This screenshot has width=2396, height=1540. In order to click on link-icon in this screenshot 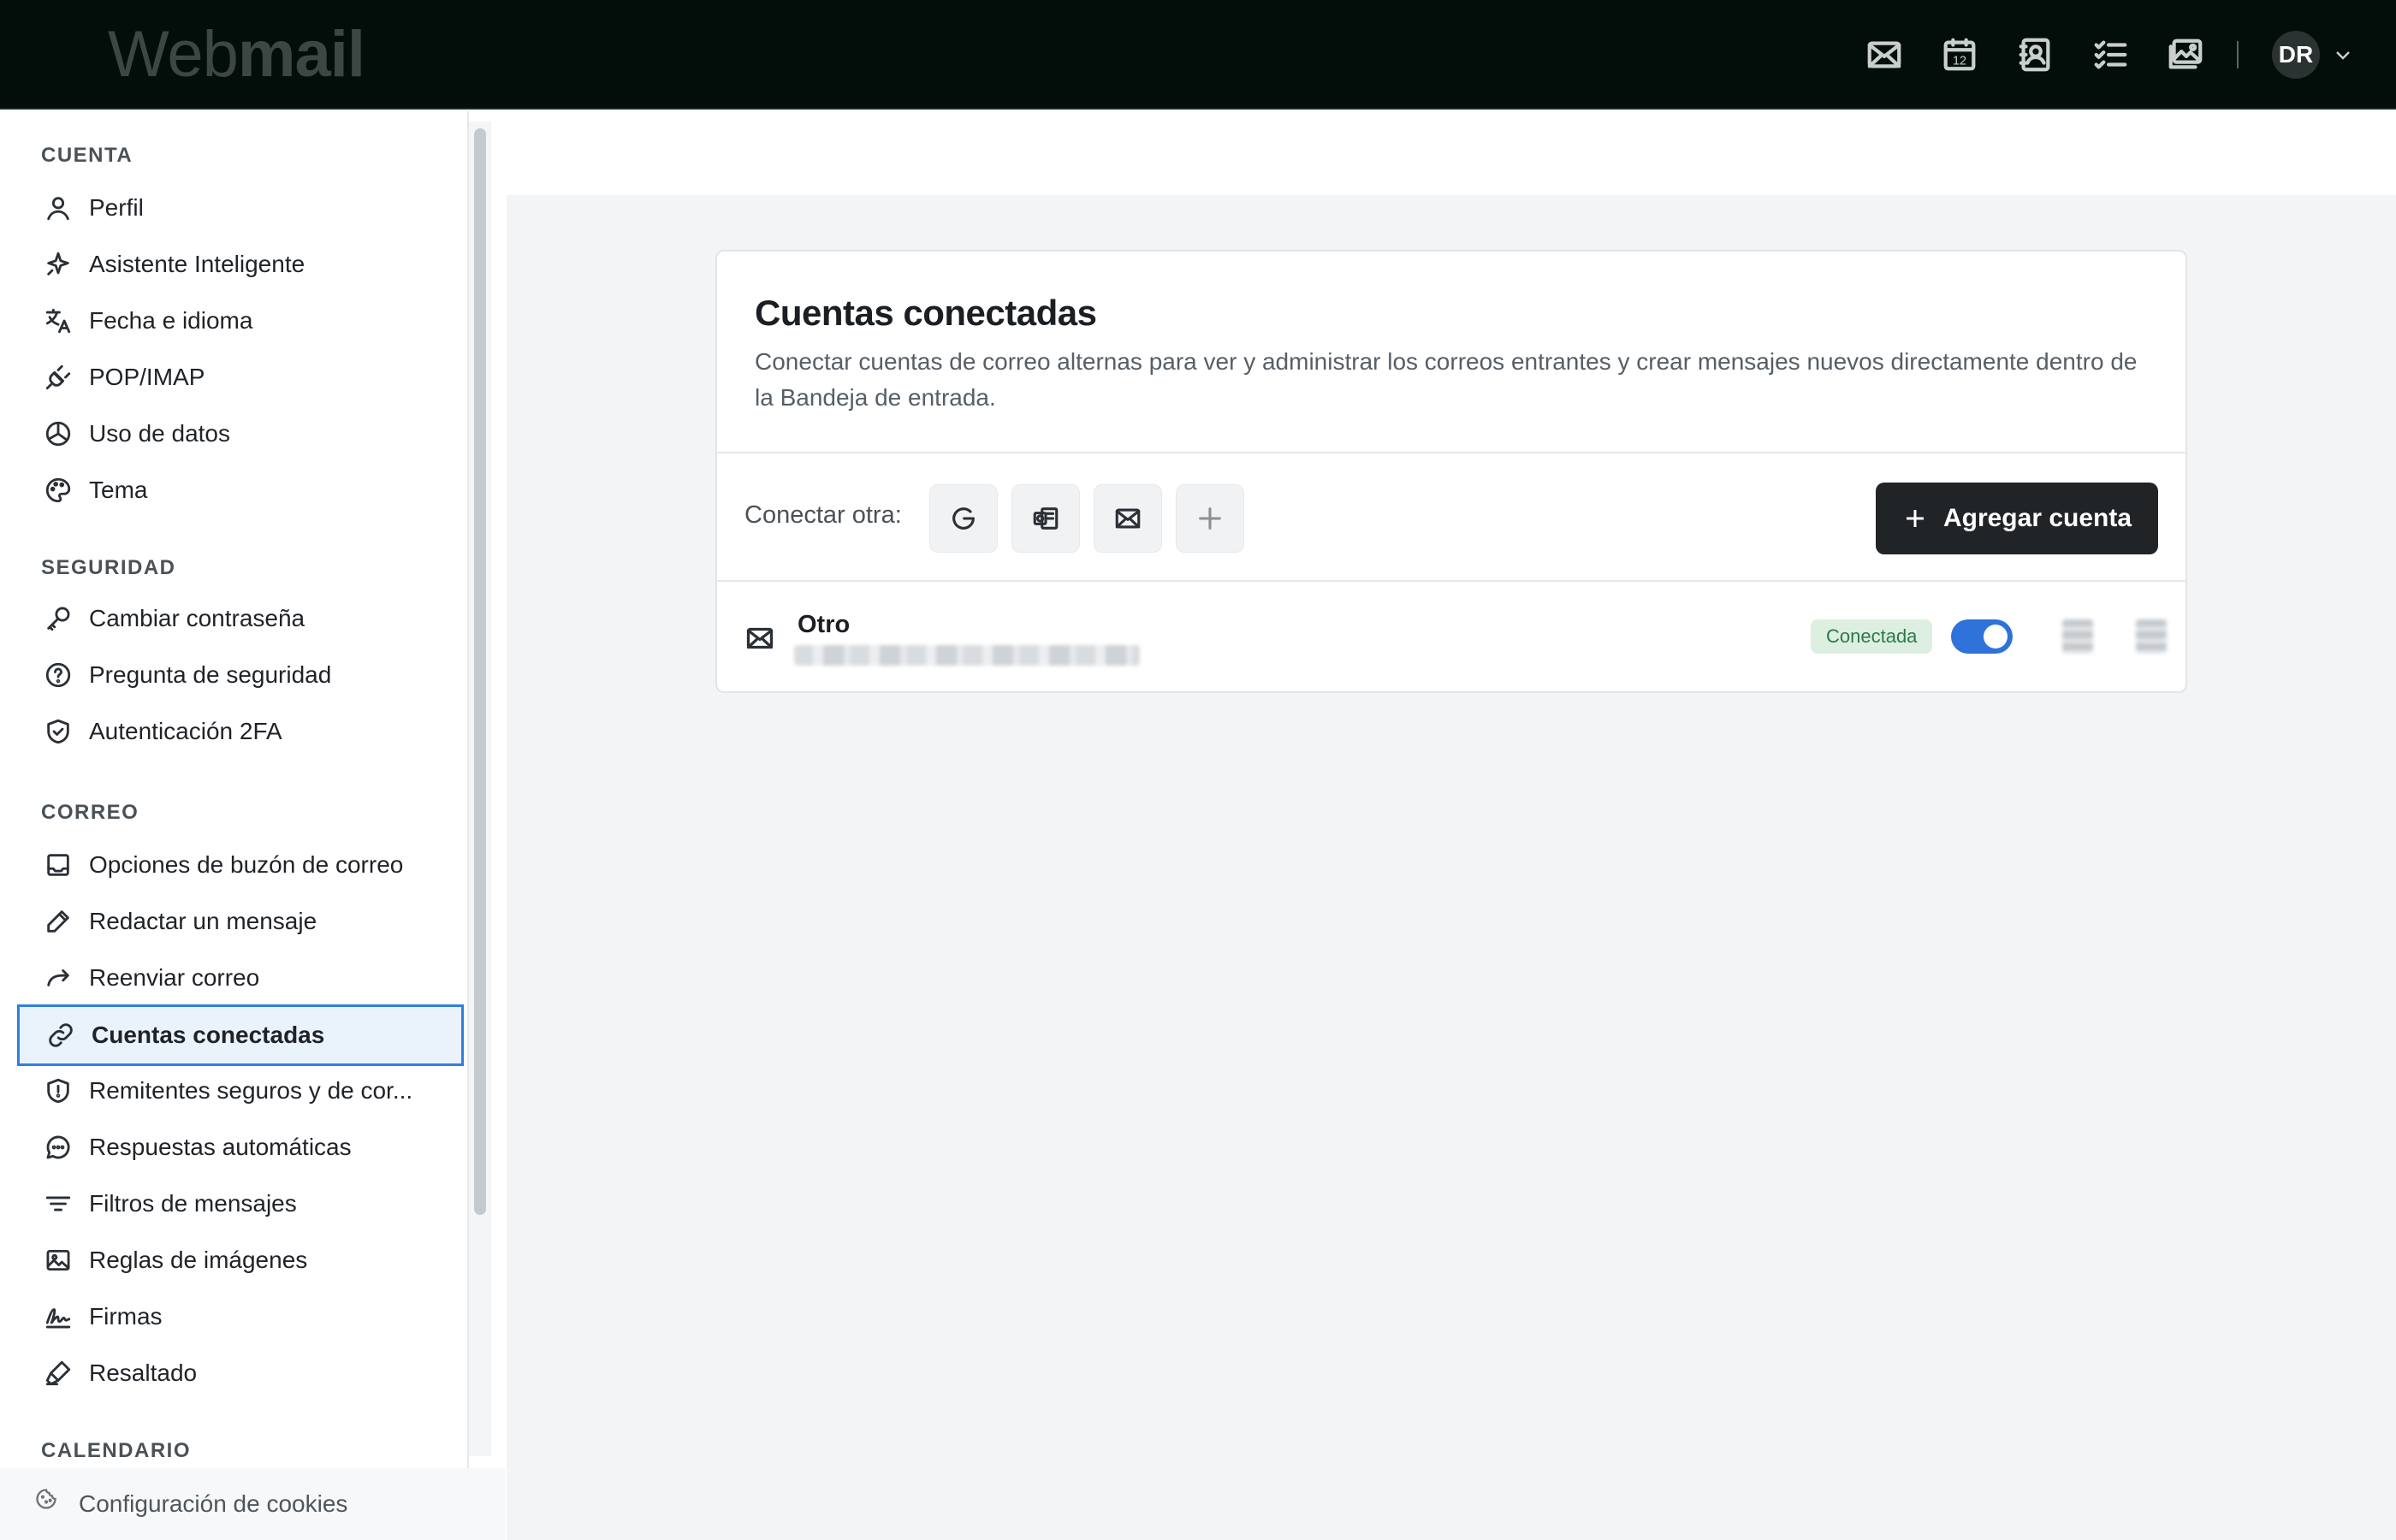, I will do `click(60, 1035)`.